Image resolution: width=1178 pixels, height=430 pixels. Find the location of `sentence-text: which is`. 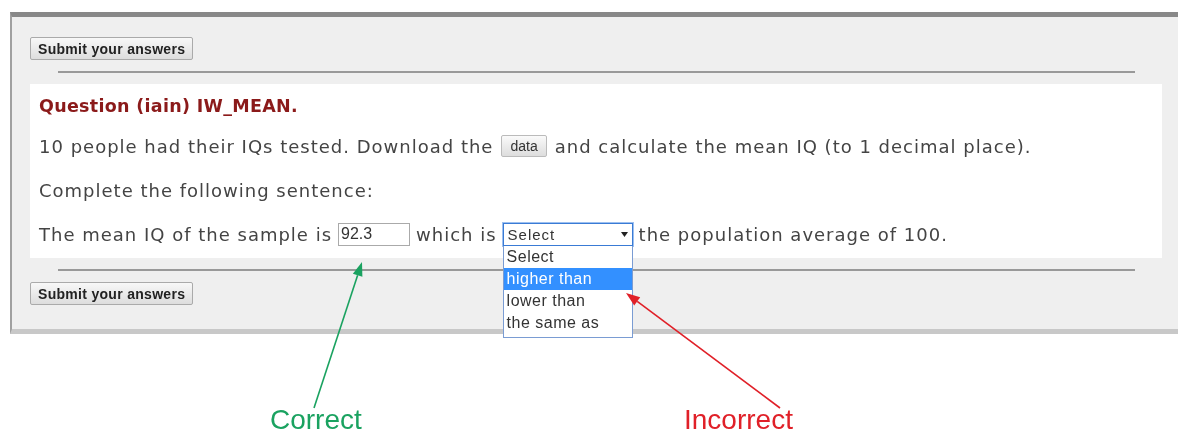

sentence-text: which is is located at coordinates (456, 234).